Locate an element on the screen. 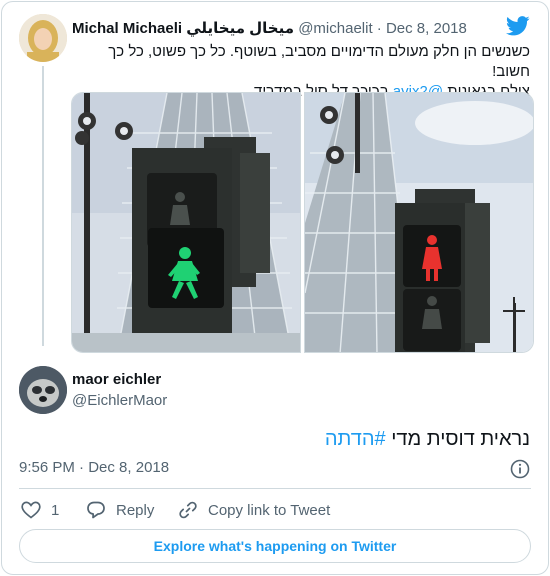 This screenshot has width=550, height=576. tweet-text: נראית דוסית מדי #הדתה is located at coordinates (427, 439).